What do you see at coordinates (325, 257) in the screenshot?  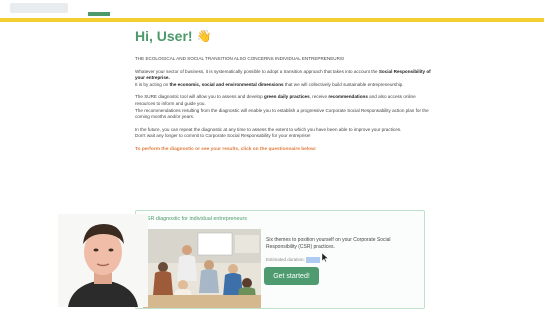 I see `mouse-cursor-icon` at bounding box center [325, 257].